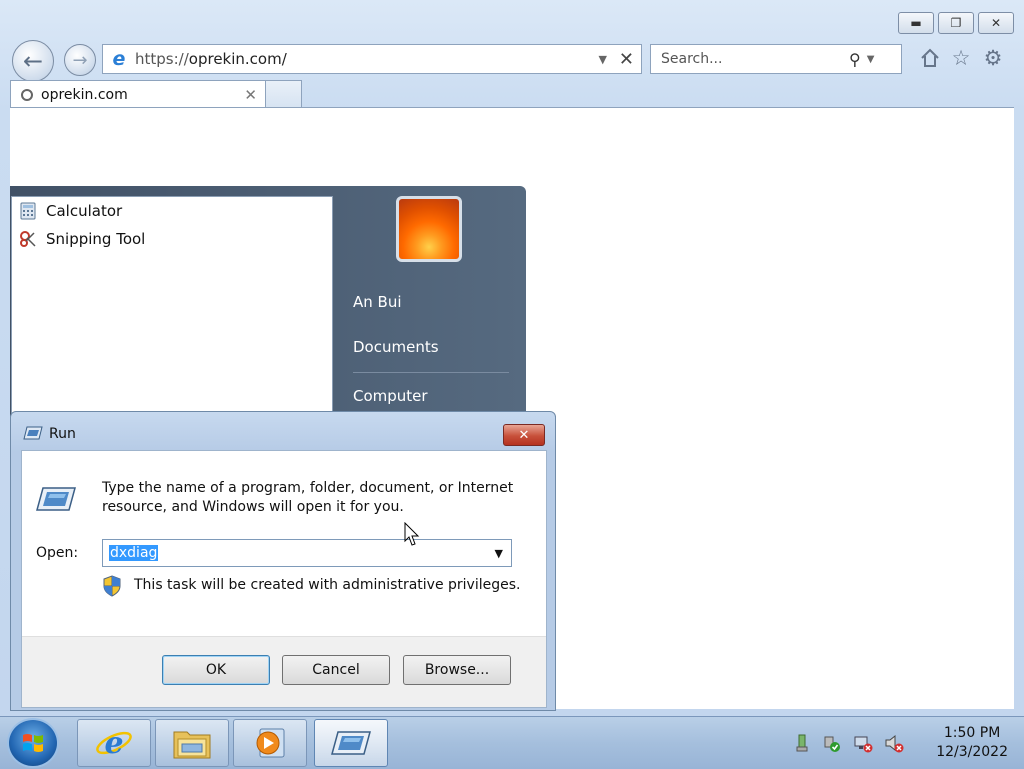 The height and width of the screenshot is (769, 1024). Describe the element at coordinates (961, 58) in the screenshot. I see `favorites-star-icon: ☆` at that location.